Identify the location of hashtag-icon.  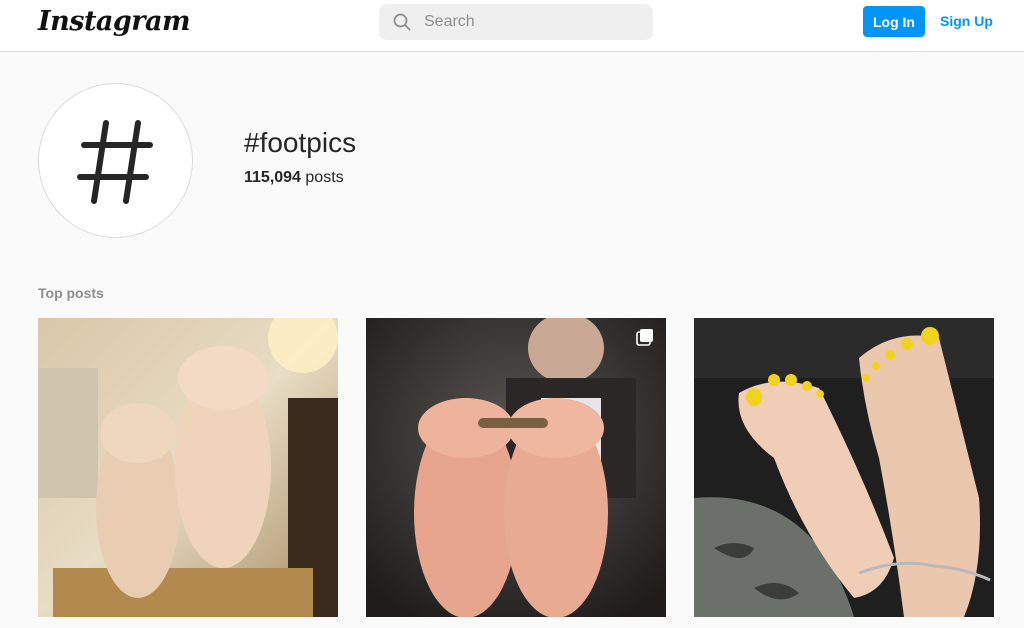
(115, 162).